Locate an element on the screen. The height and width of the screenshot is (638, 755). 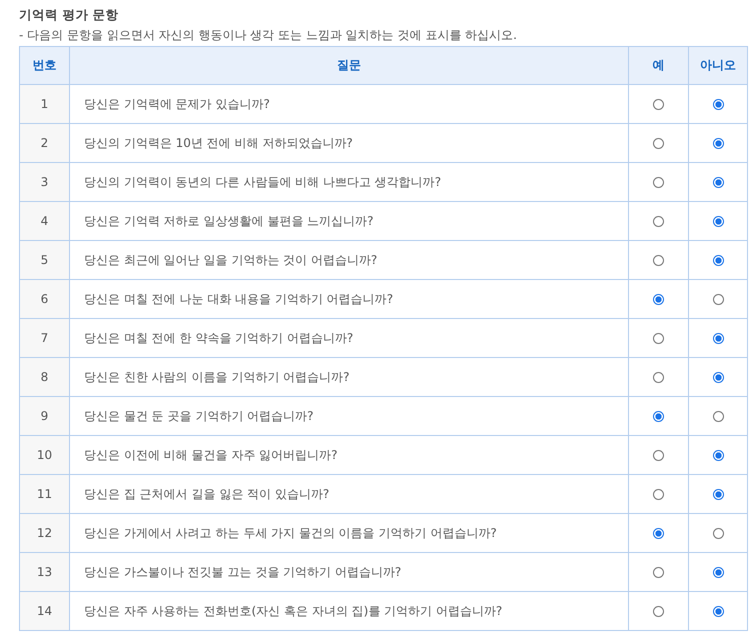
question-cell: 당신은 며칠 전에 나눈 대화 내용을 기억하기 어렵습니까? is located at coordinates (349, 299).